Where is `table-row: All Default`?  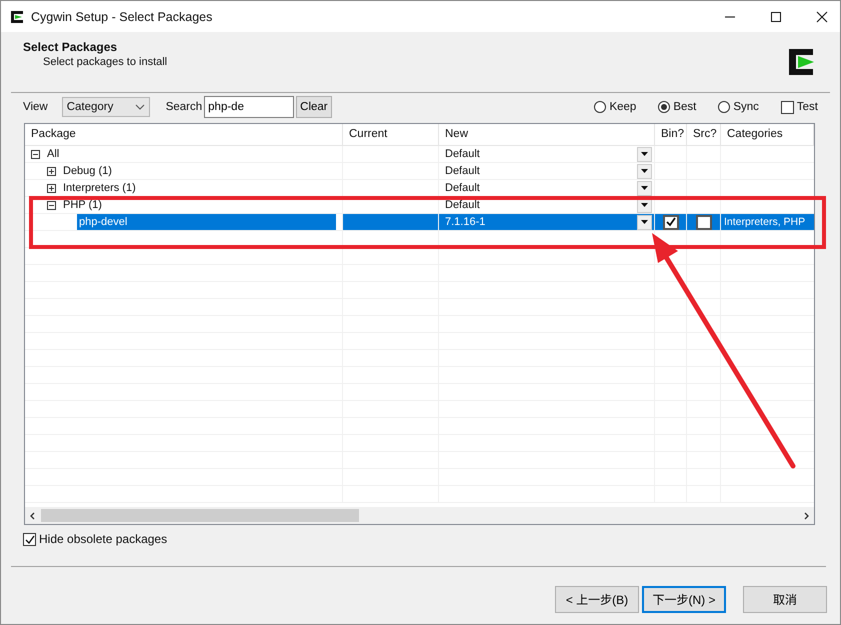
table-row: All Default is located at coordinates (419, 154).